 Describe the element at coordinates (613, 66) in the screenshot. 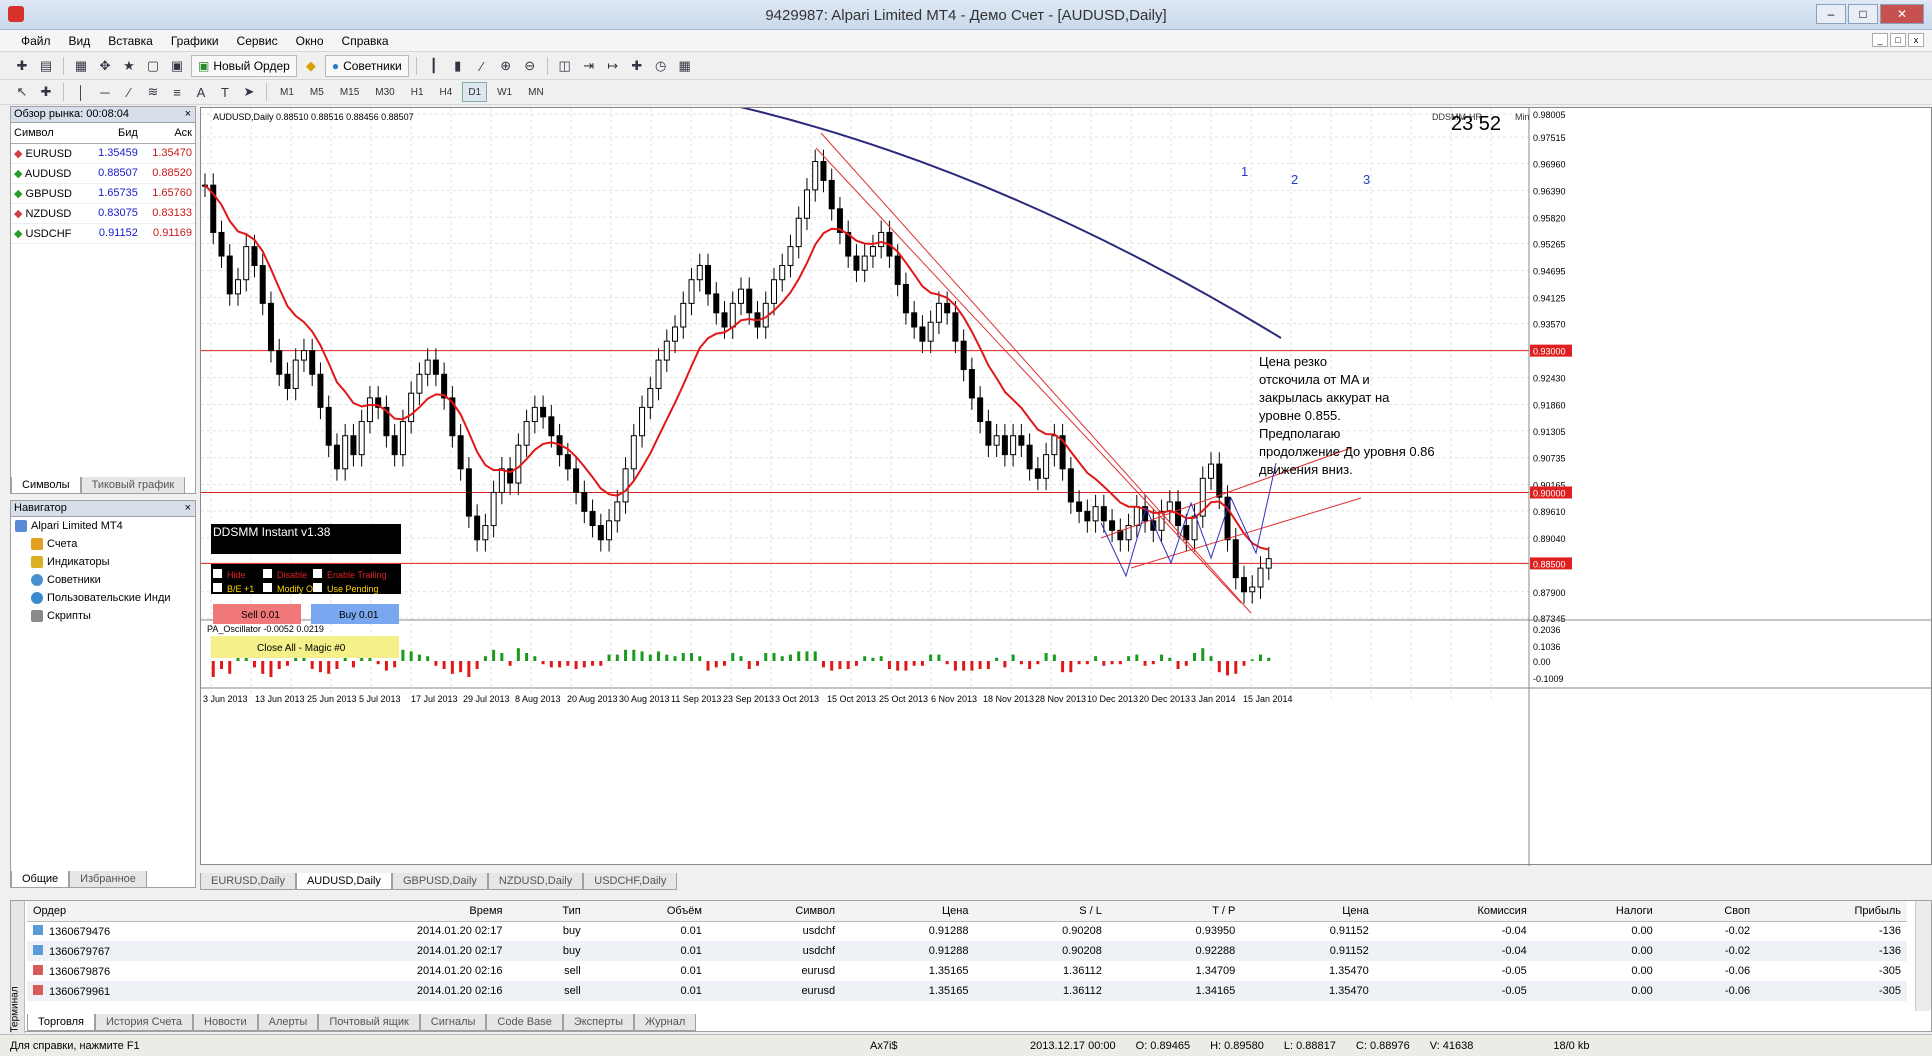

I see `chart-shift-icon: ↦` at that location.